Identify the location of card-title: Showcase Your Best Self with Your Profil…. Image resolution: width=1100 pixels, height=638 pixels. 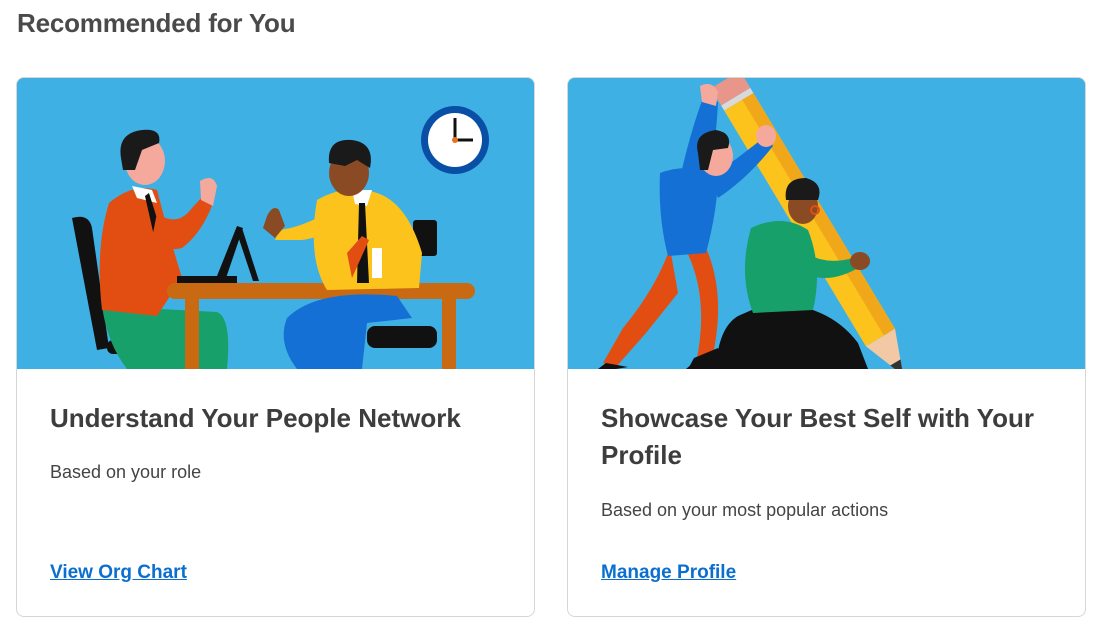
(817, 436).